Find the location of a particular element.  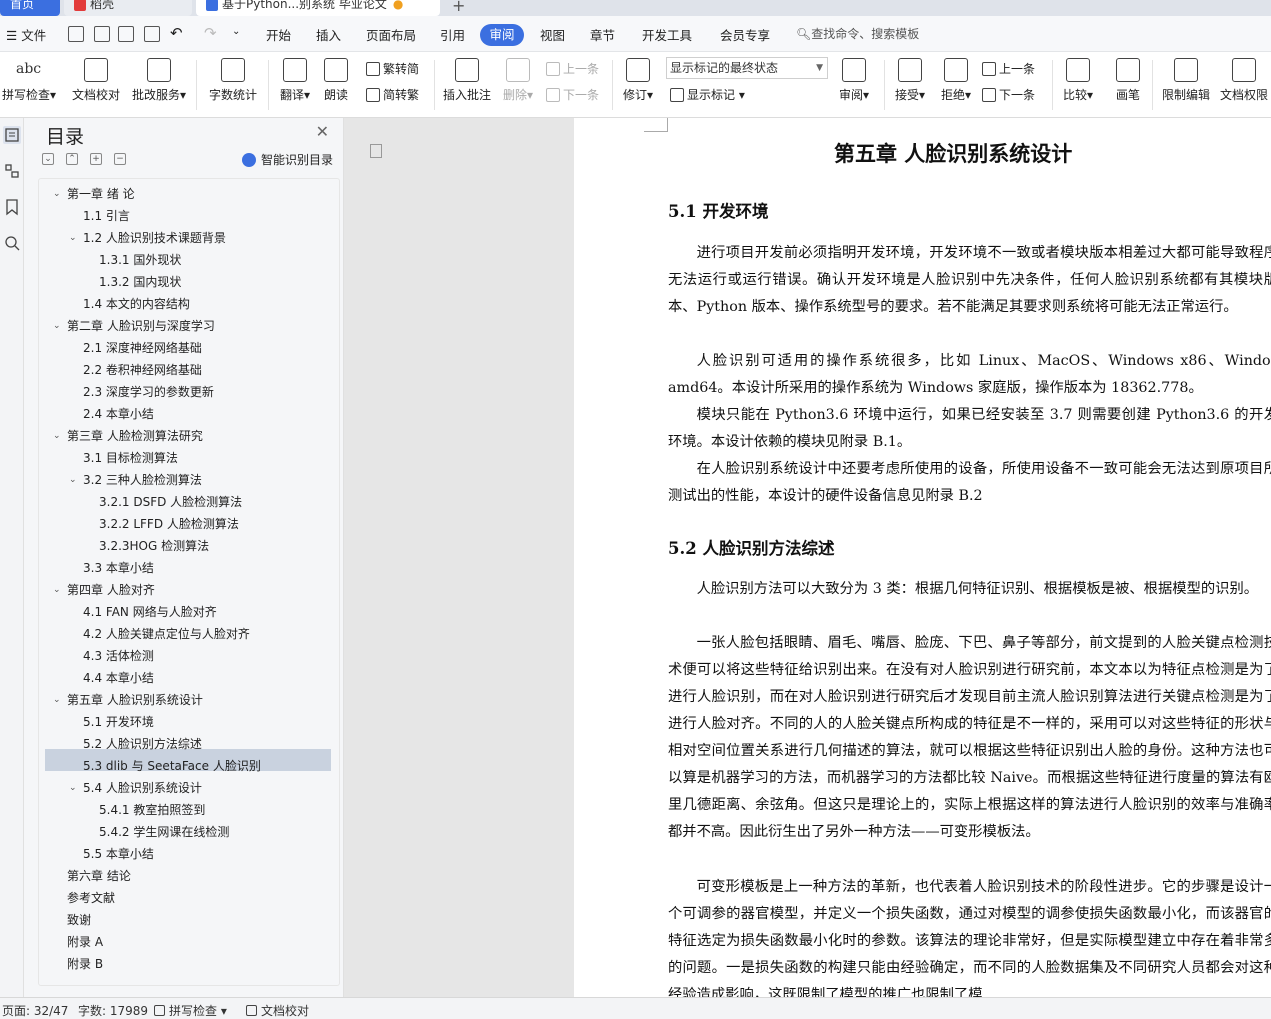

search-icon is located at coordinates (12, 243).